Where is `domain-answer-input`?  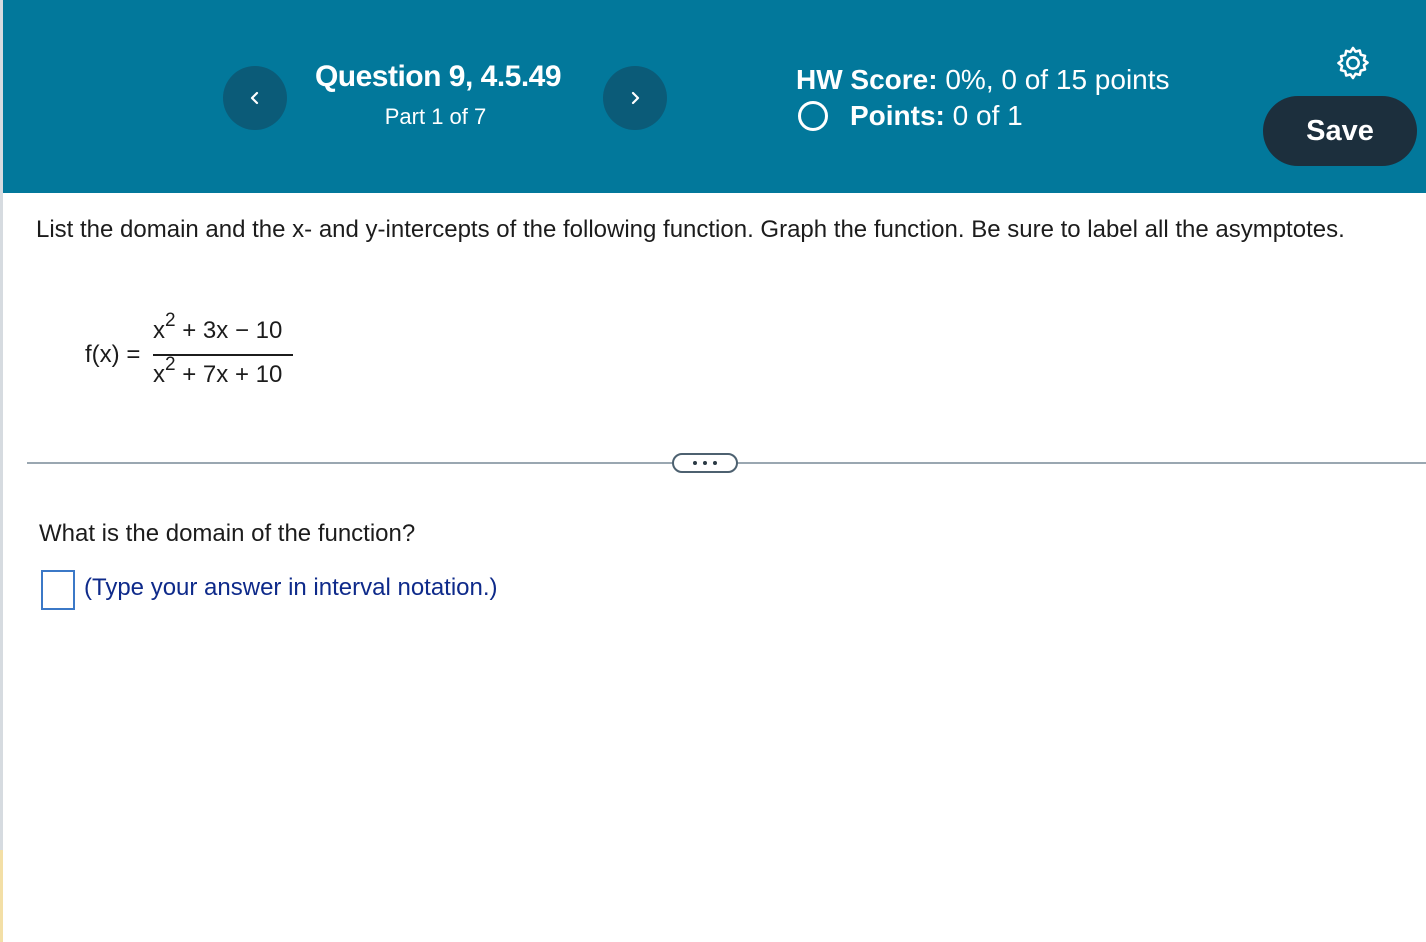 domain-answer-input is located at coordinates (58, 590).